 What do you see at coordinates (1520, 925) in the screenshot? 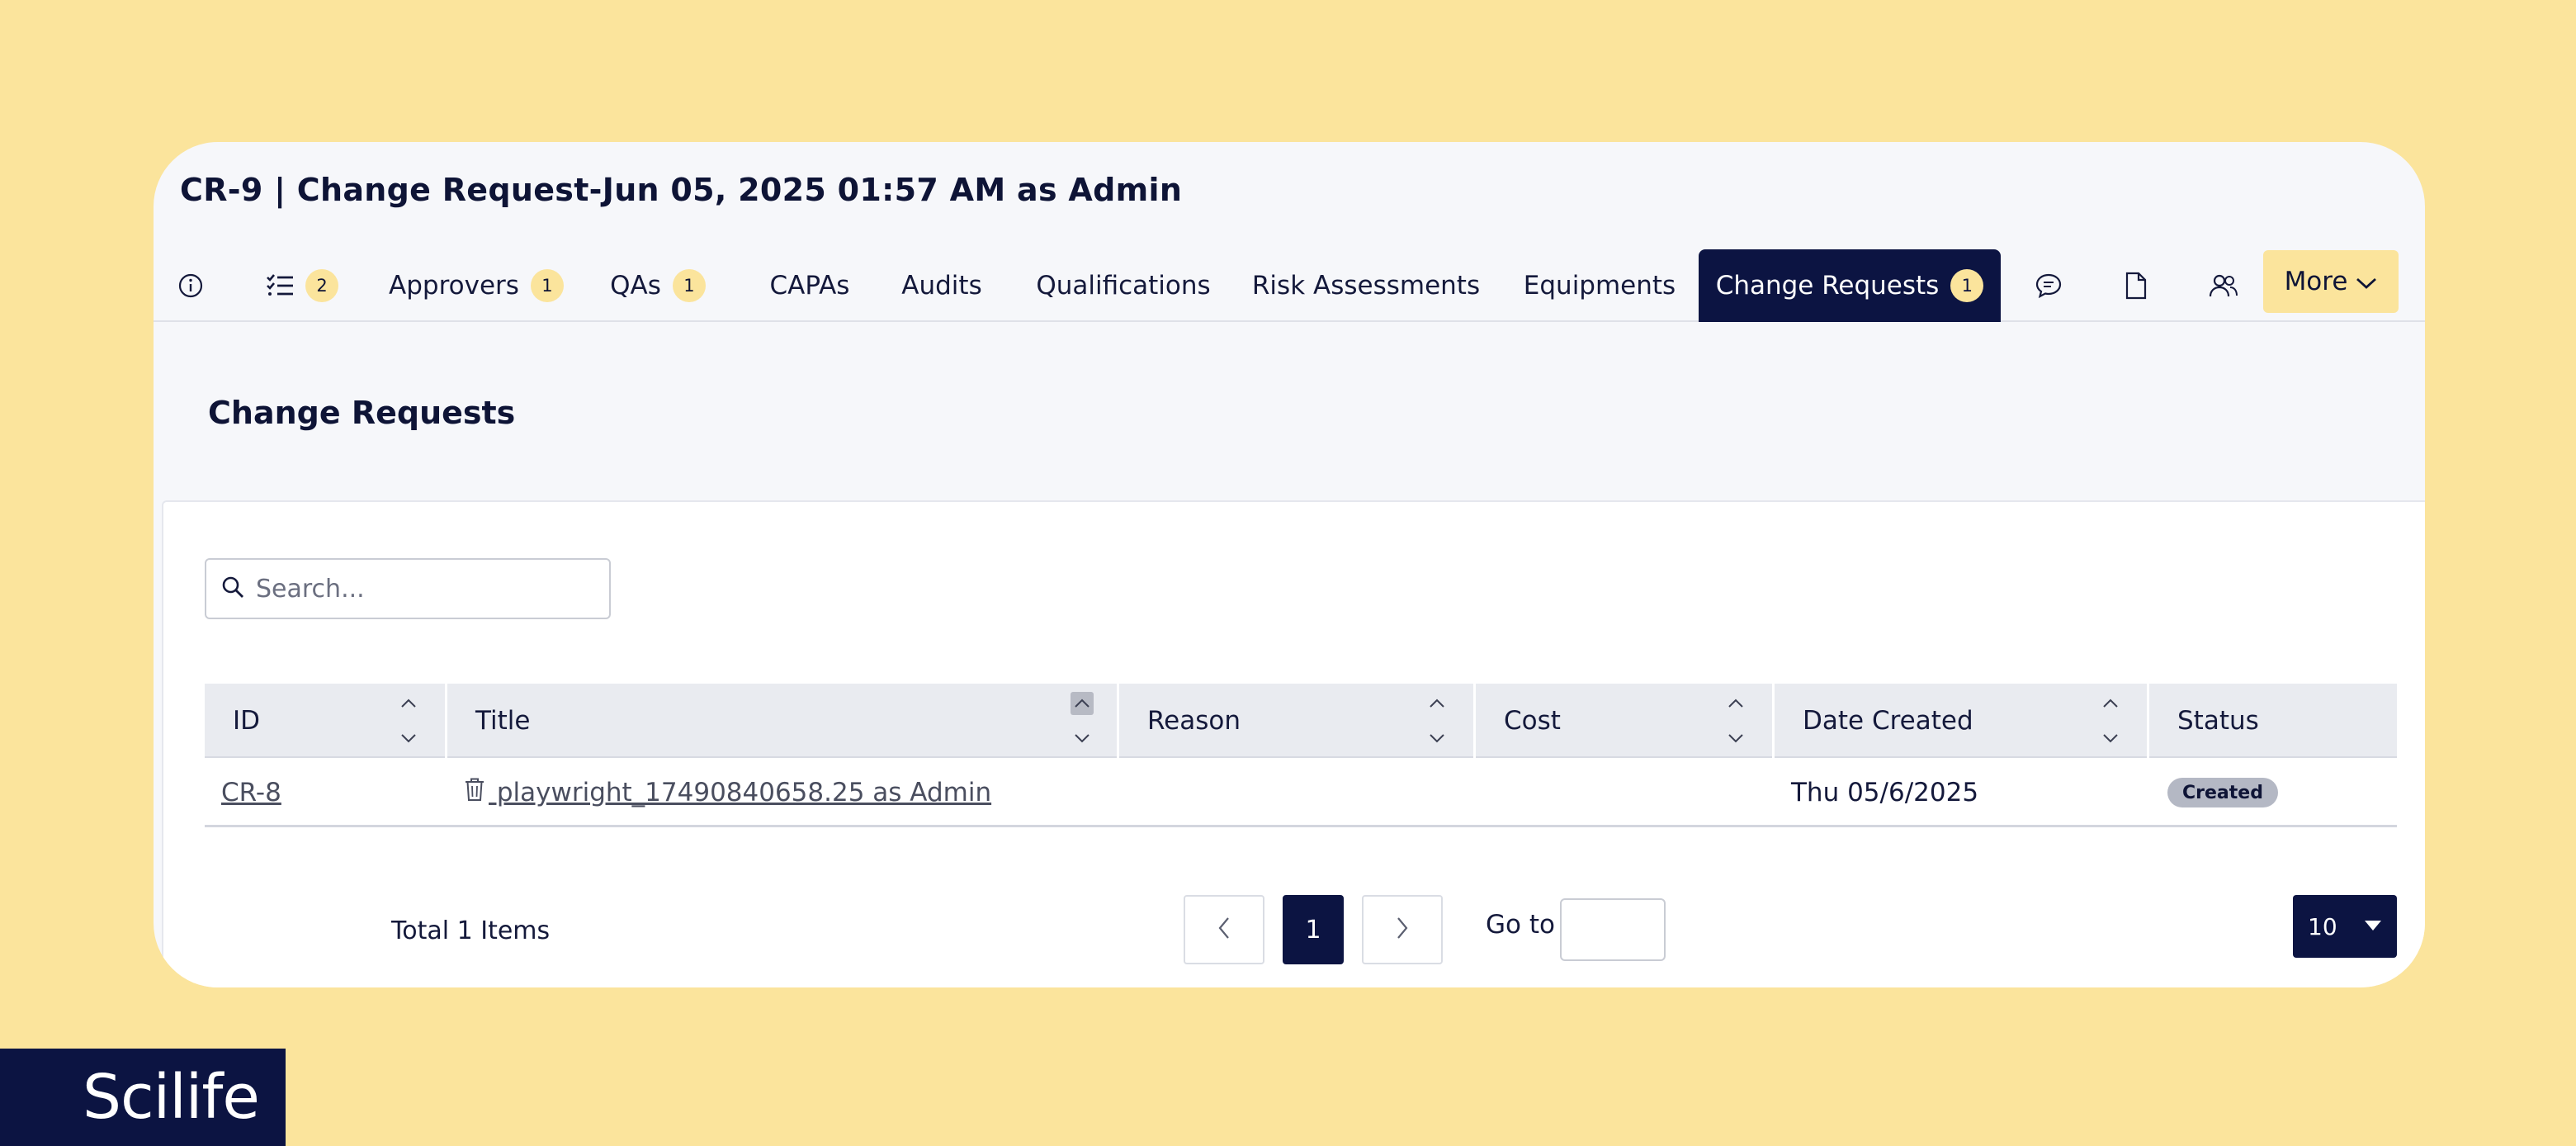
I see `goto-label: Go to` at bounding box center [1520, 925].